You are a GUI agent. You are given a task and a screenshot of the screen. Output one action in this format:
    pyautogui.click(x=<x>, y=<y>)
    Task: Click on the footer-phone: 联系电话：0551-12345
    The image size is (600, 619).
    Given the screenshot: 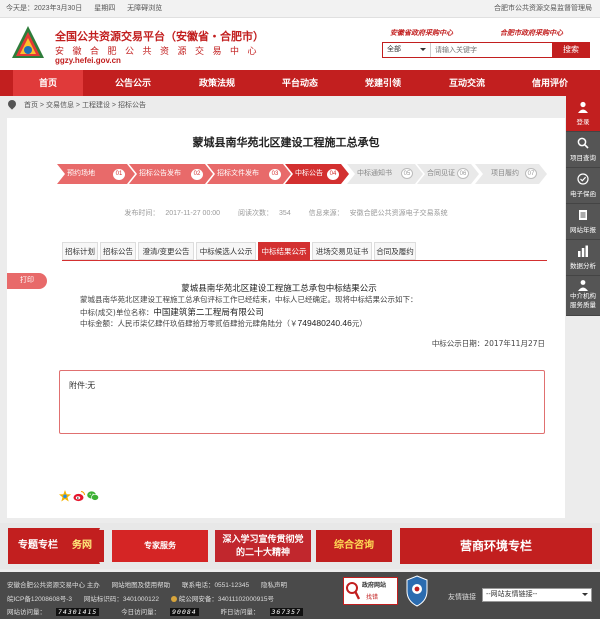 What is the action you would take?
    pyautogui.click(x=215, y=585)
    